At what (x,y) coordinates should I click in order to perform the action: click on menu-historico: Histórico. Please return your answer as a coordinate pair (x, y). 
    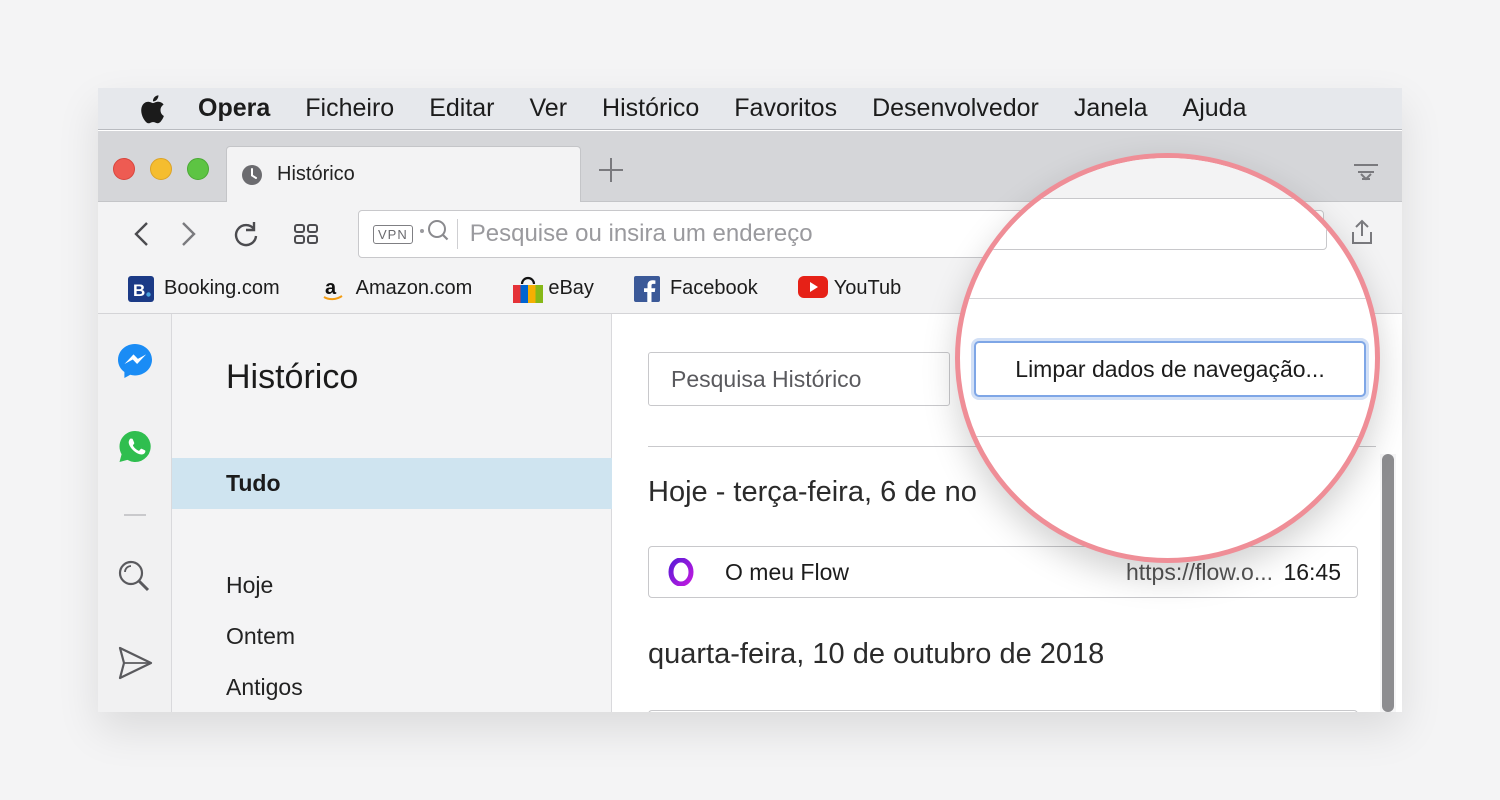
    Looking at the image, I should click on (650, 108).